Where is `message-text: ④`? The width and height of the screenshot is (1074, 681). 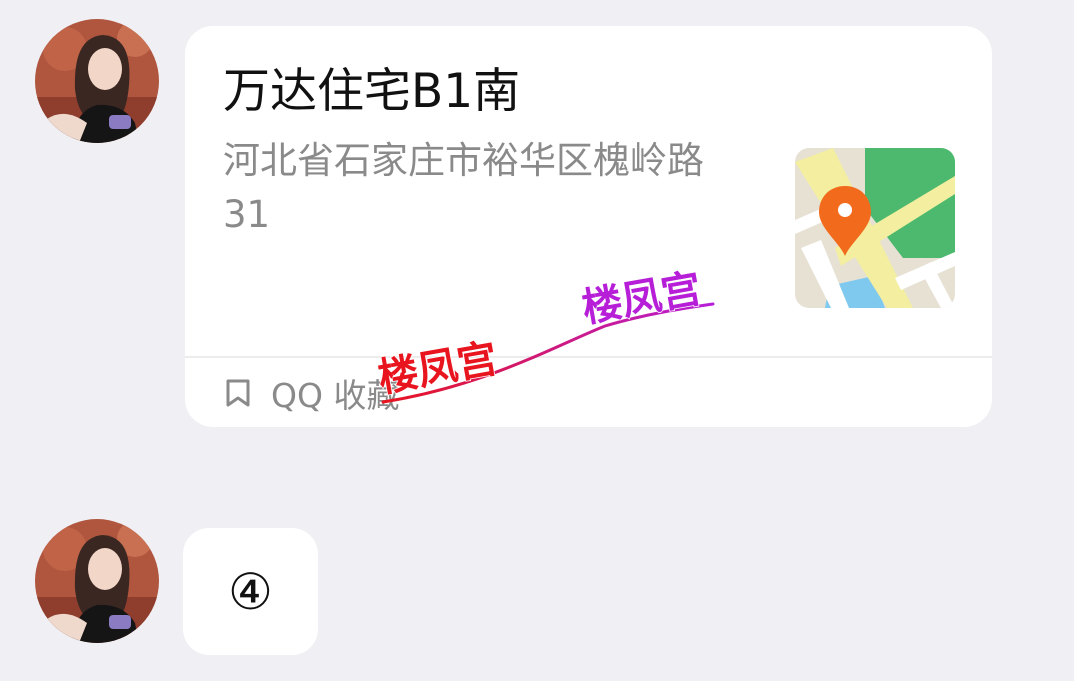
message-text: ④ is located at coordinates (250, 591).